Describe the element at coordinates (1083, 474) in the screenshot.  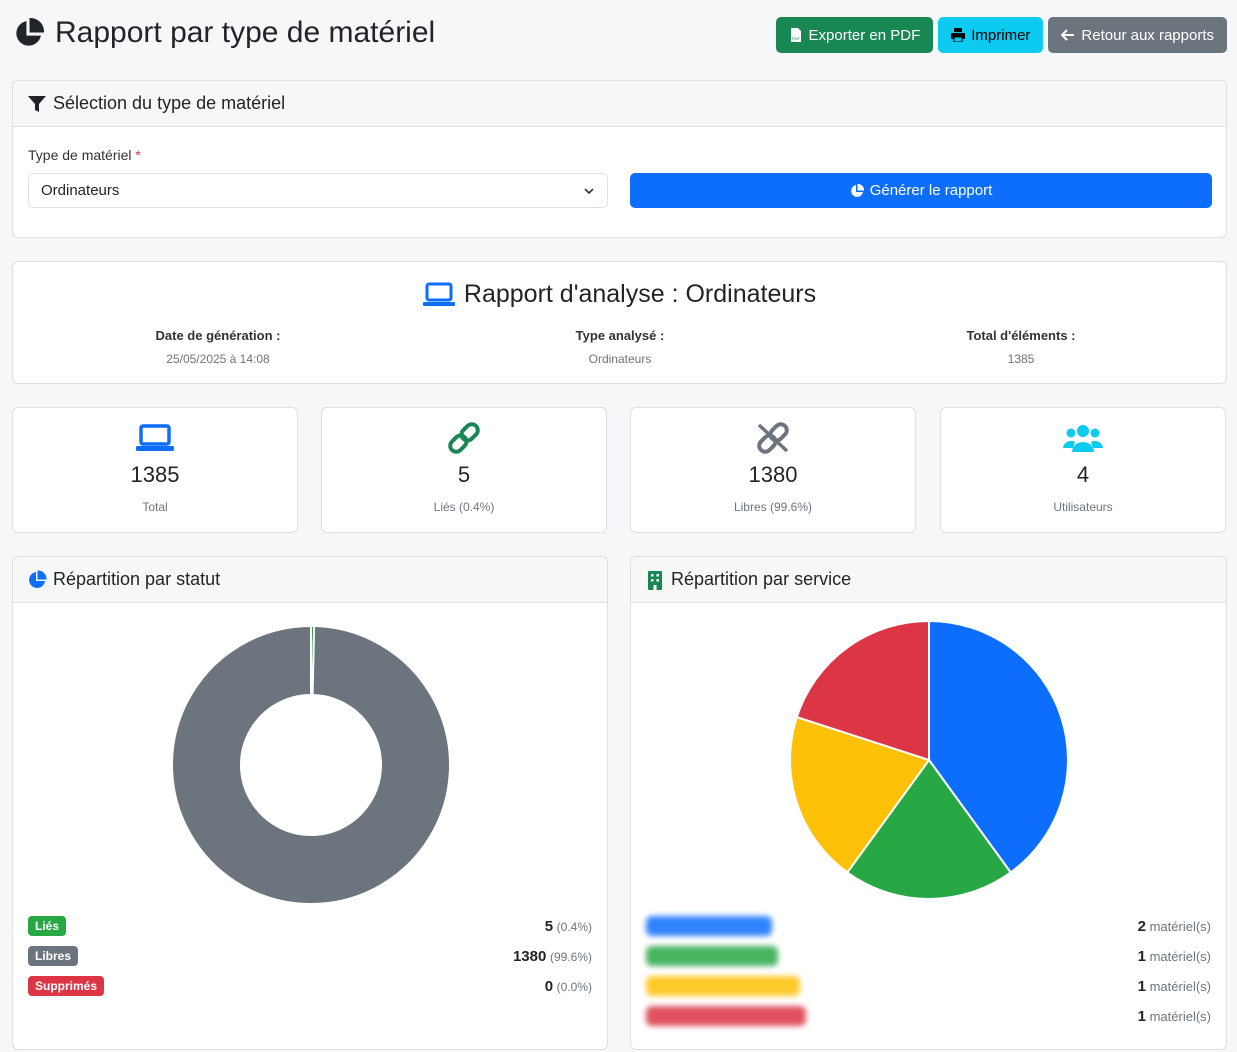
I see `stat-value: 4` at that location.